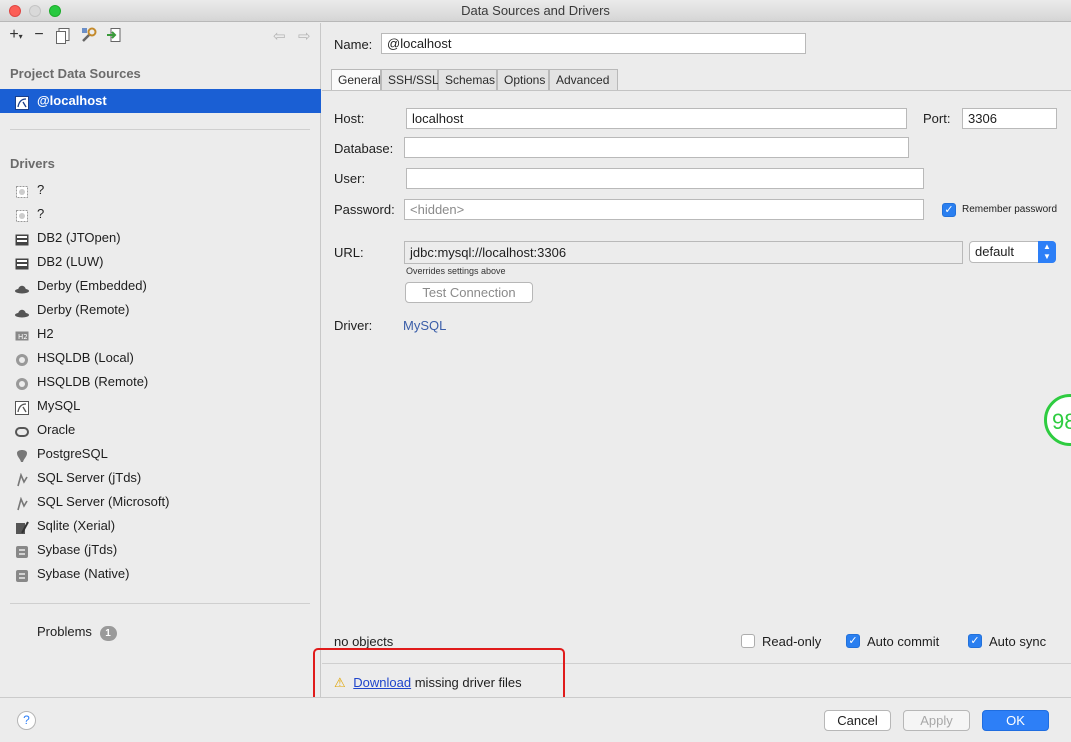  What do you see at coordinates (656, 118) in the screenshot?
I see `host-input: localhost` at bounding box center [656, 118].